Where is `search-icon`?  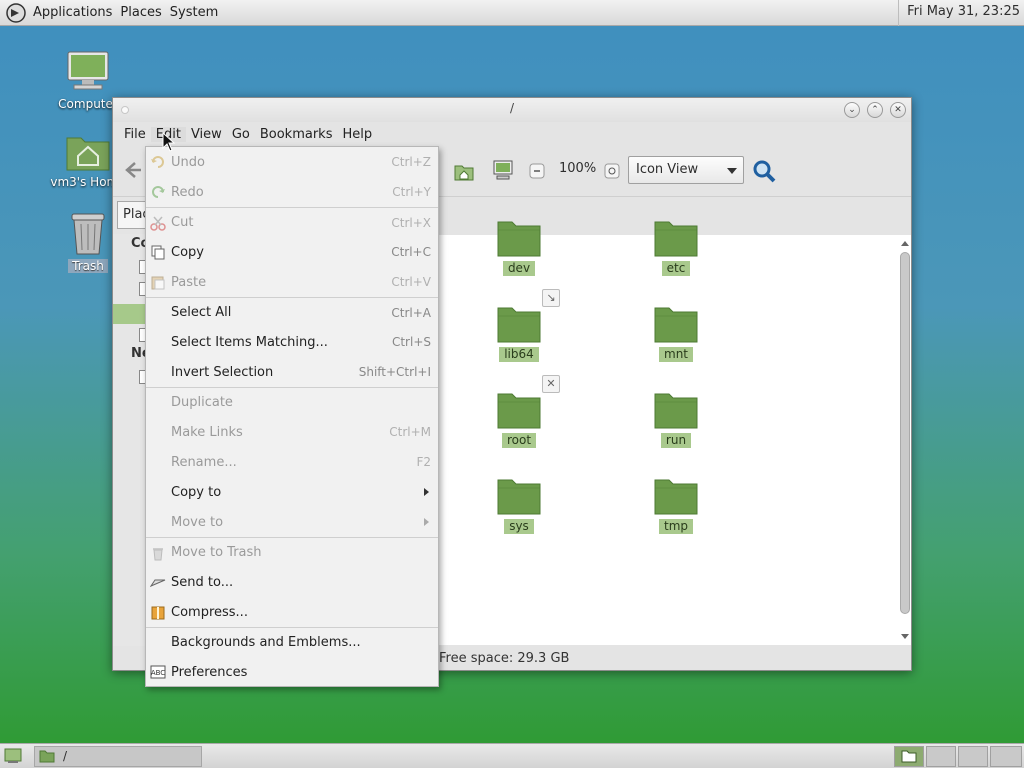 search-icon is located at coordinates (764, 171).